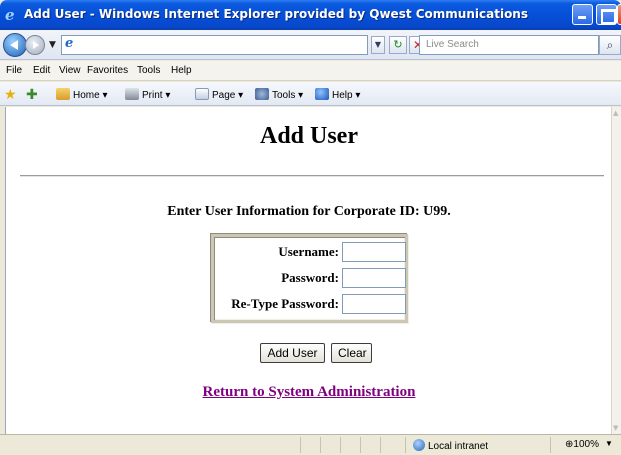 This screenshot has height=455, width=621. I want to click on security-zone: Local intranet, so click(450, 445).